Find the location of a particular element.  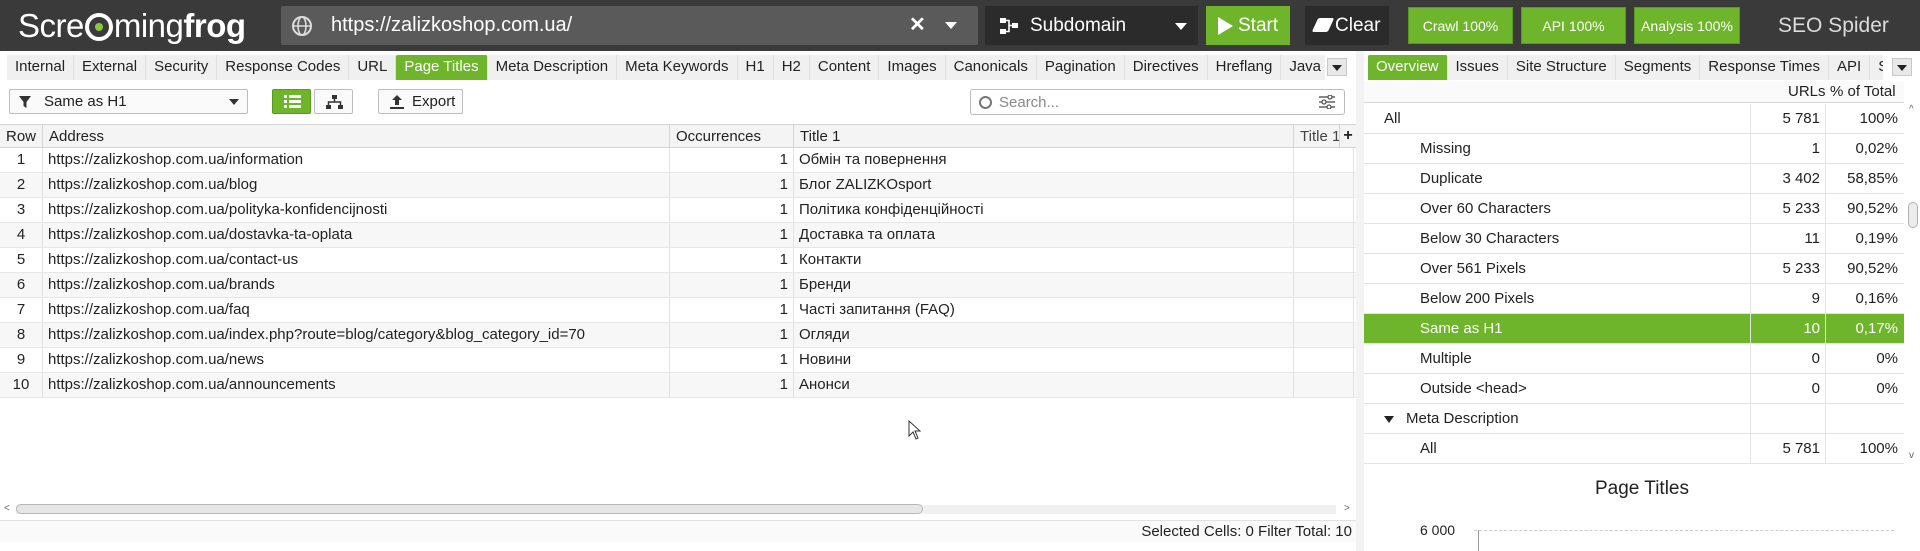

table-row: 9 https://zalizkoshop.com.ua/news 1 Новини is located at coordinates (678, 360).